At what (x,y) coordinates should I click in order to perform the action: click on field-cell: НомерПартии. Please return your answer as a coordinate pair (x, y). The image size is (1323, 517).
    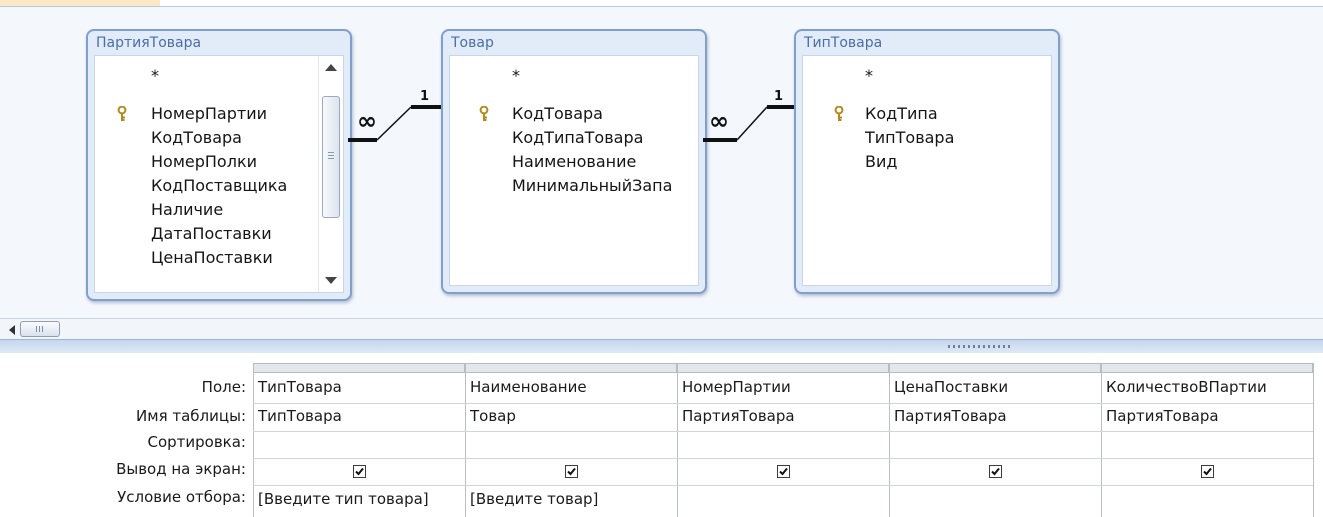
    Looking at the image, I should click on (736, 387).